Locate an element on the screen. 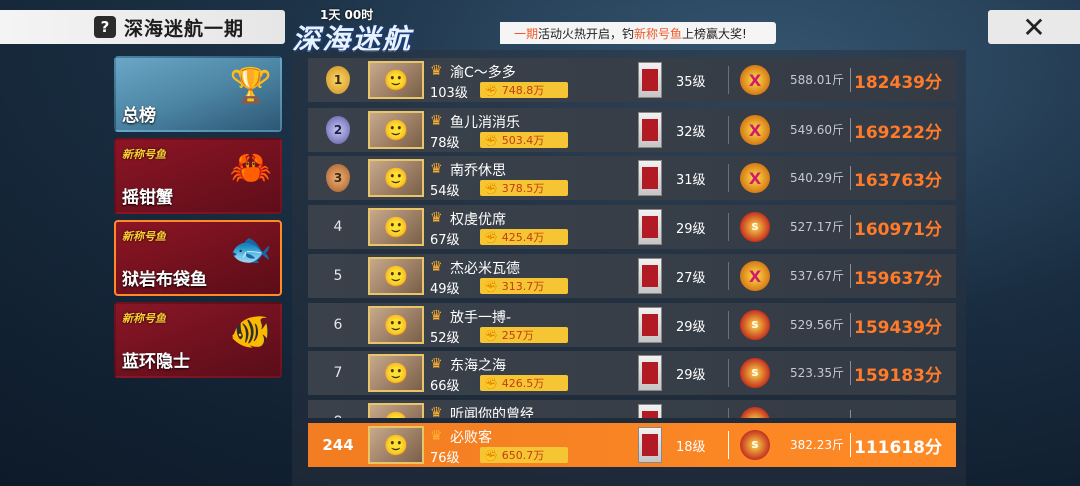  player-name: 渝C～多多 is located at coordinates (483, 73).